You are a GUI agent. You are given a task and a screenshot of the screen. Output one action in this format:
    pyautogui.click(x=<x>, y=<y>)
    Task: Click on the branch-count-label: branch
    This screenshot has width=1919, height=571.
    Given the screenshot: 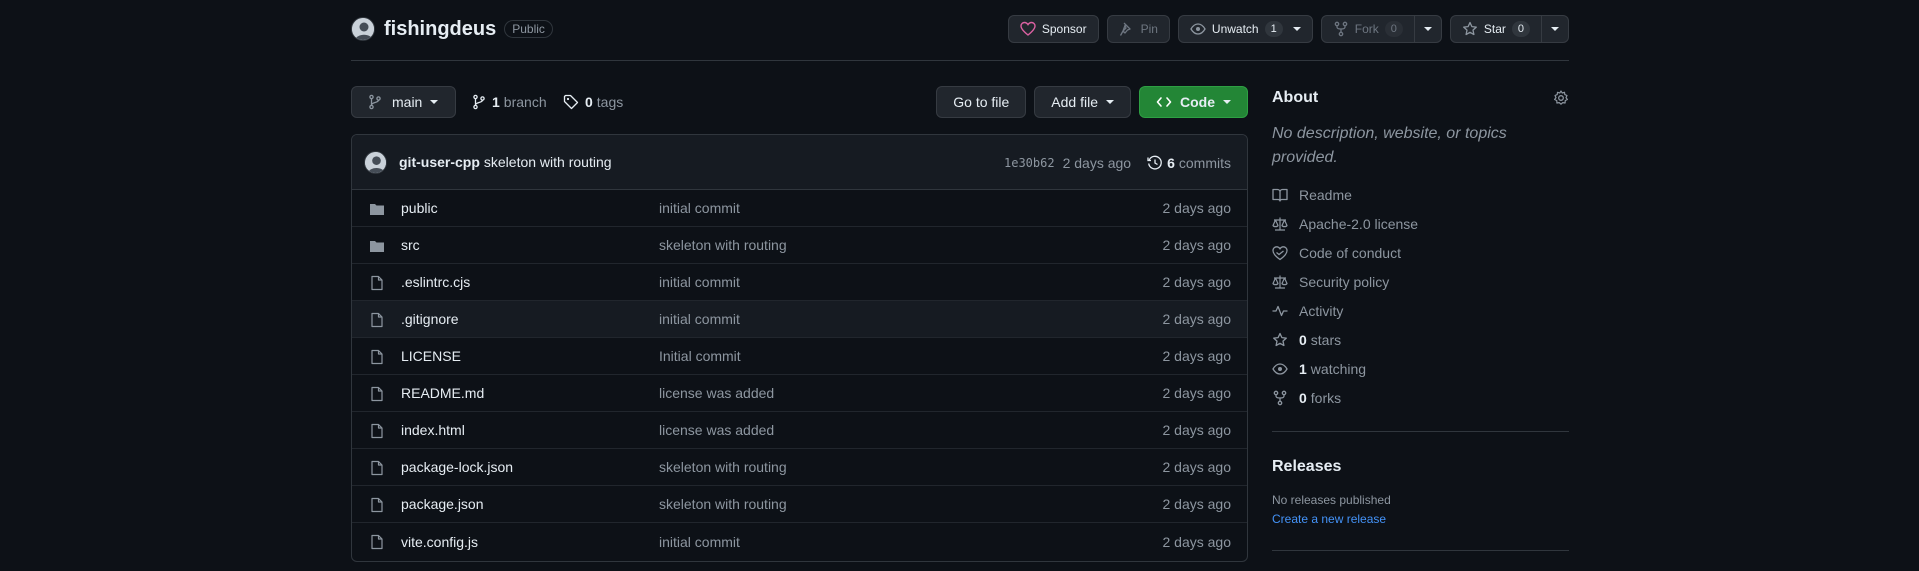 What is the action you would take?
    pyautogui.click(x=525, y=102)
    